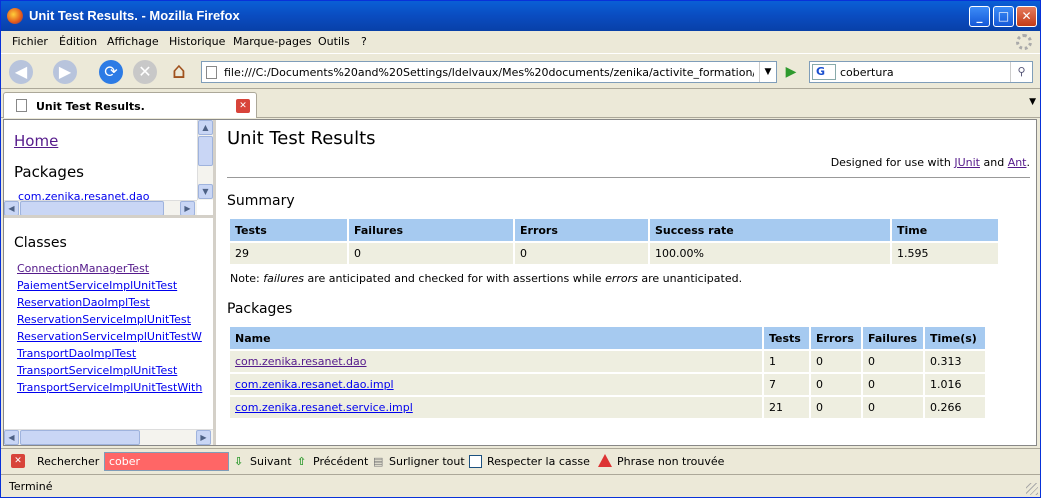 The width and height of the screenshot is (1041, 498). Describe the element at coordinates (893, 338) in the screenshot. I see `packages-header: Failures` at that location.